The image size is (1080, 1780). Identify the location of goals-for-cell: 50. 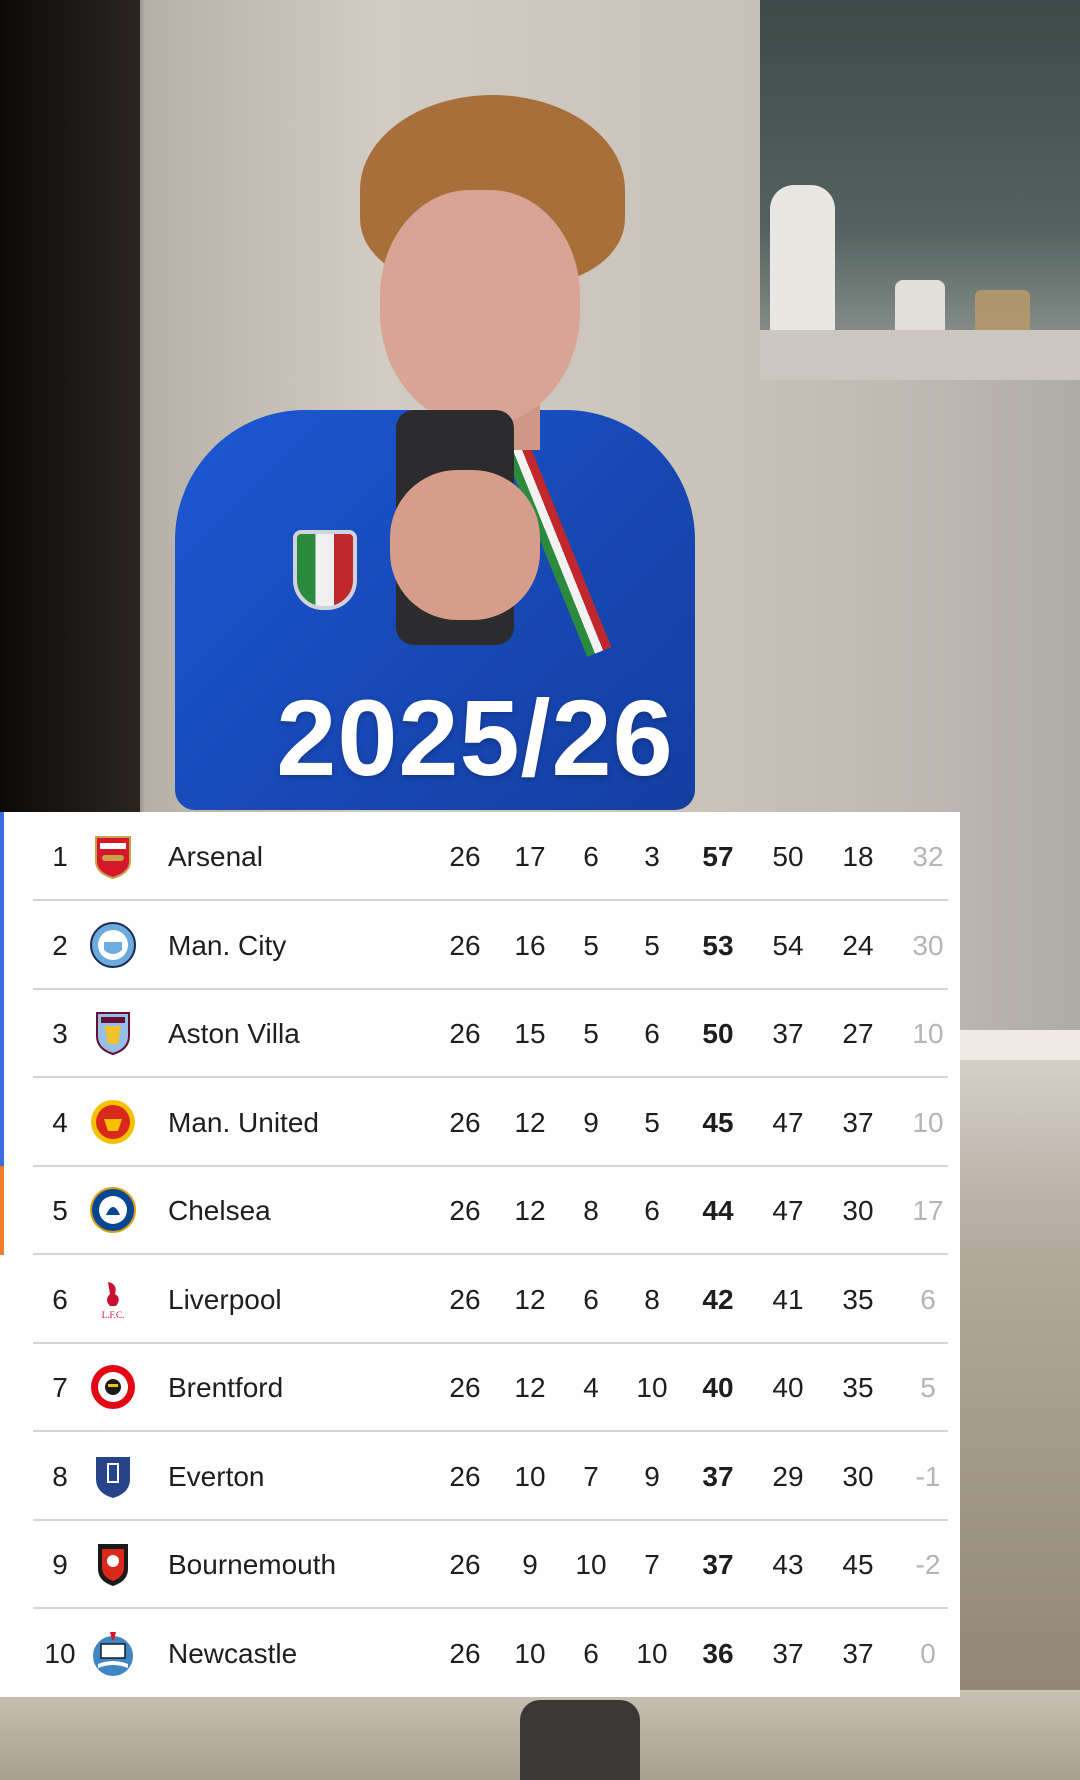
(788, 856).